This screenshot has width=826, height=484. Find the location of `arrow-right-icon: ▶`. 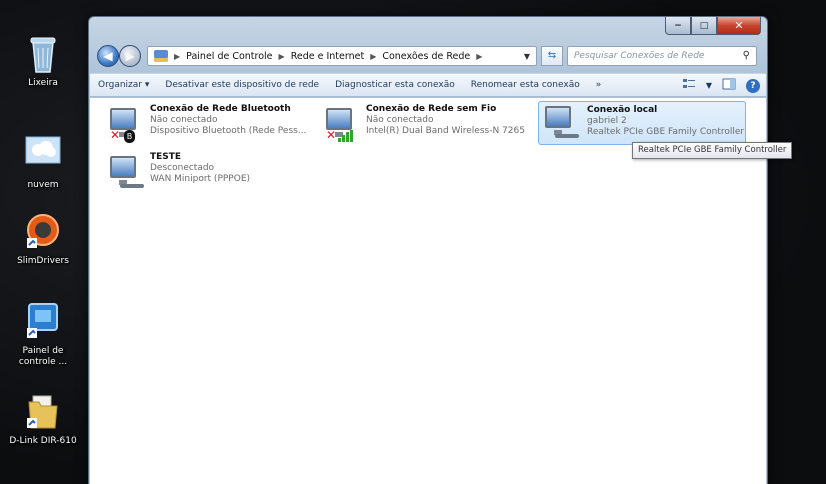

arrow-right-icon: ▶ is located at coordinates (130, 56).